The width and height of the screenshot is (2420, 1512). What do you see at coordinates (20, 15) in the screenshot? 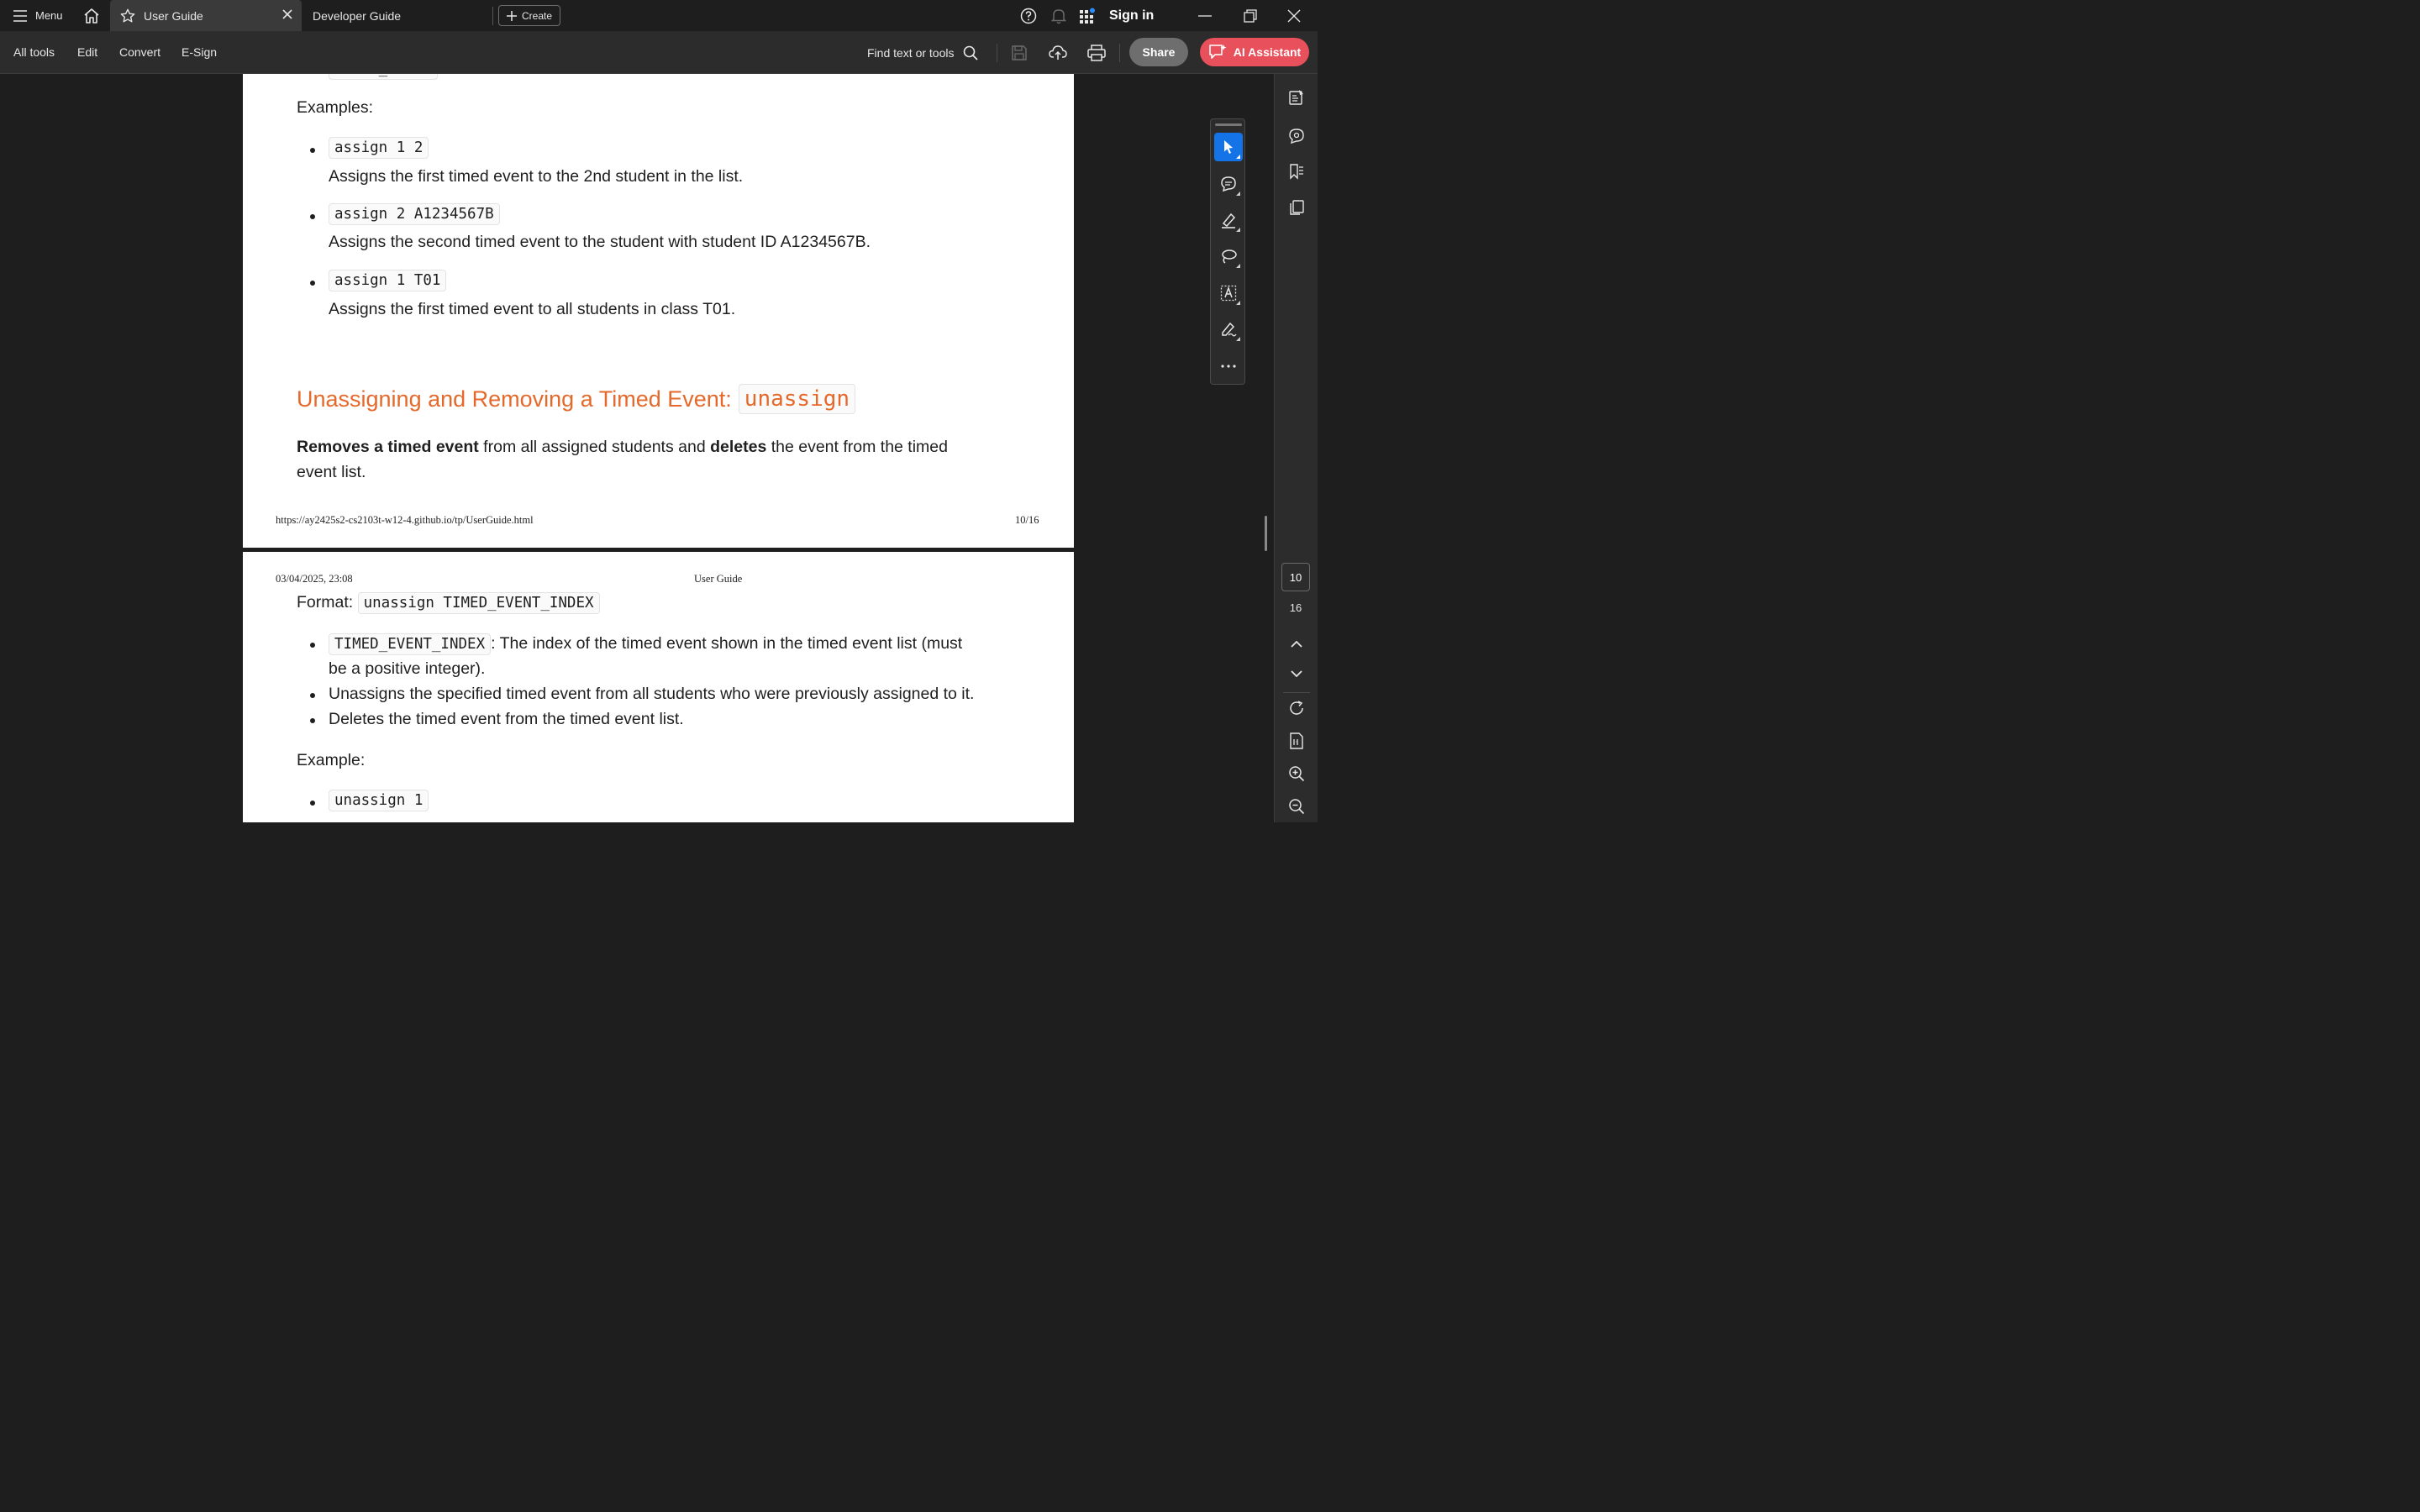
I see `hamburger-icon` at bounding box center [20, 15].